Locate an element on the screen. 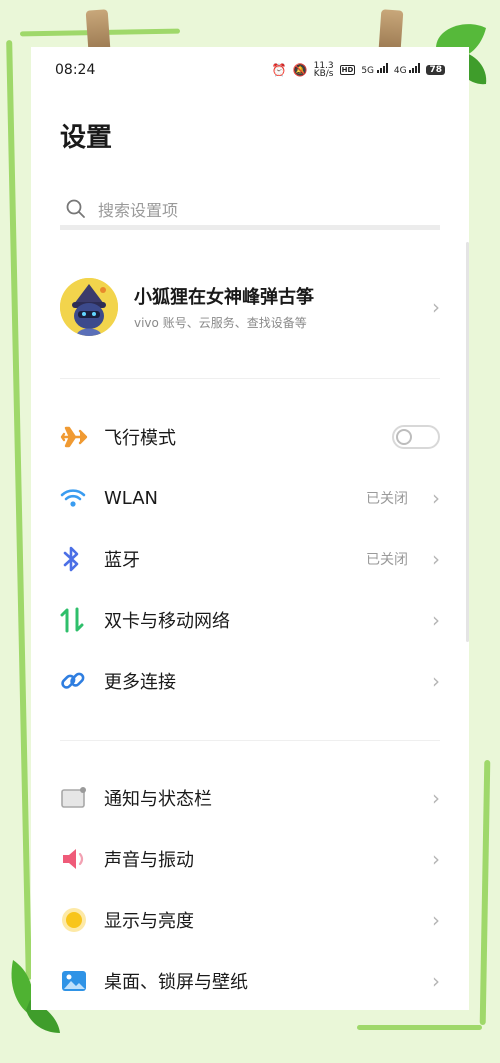 The height and width of the screenshot is (1063, 500). settings-item-label: 通知与状态栏 is located at coordinates (158, 799).